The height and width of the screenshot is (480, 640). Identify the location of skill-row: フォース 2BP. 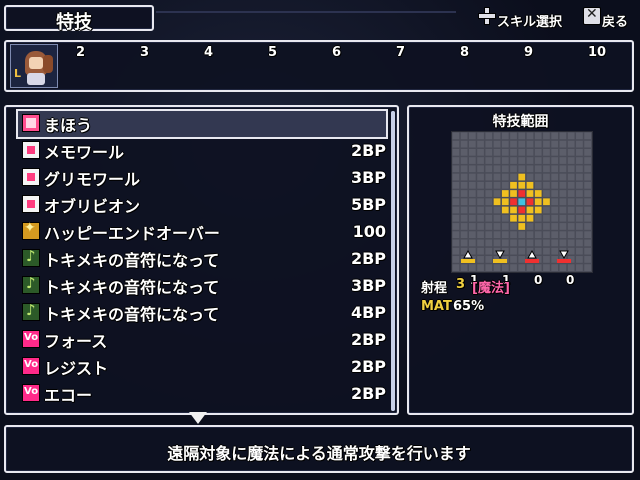
(202, 340).